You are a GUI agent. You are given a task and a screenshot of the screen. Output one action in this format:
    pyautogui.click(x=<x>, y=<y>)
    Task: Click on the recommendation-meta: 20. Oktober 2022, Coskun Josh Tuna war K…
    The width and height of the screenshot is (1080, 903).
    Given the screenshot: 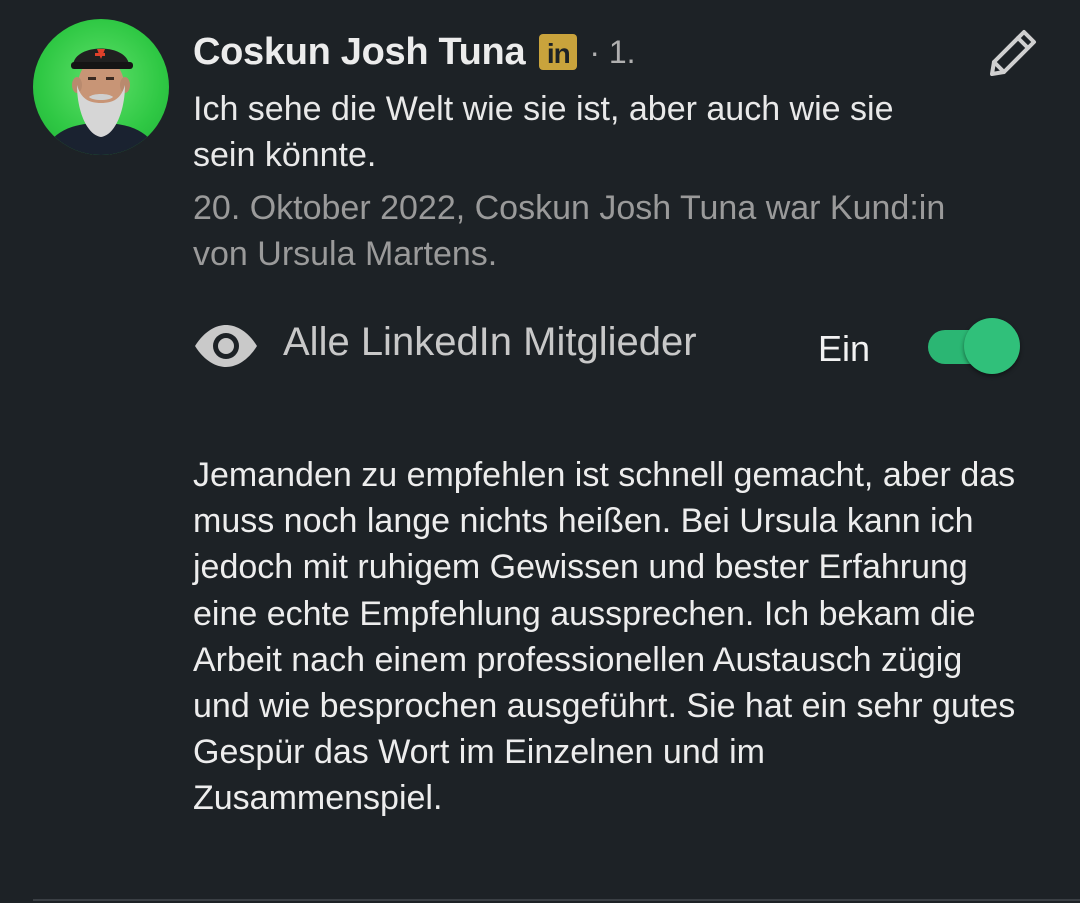 What is the action you would take?
    pyautogui.click(x=569, y=231)
    